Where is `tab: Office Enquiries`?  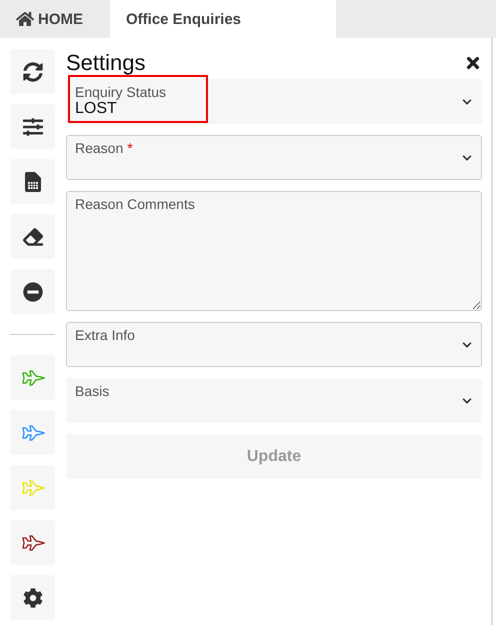 tab: Office Enquiries is located at coordinates (223, 19).